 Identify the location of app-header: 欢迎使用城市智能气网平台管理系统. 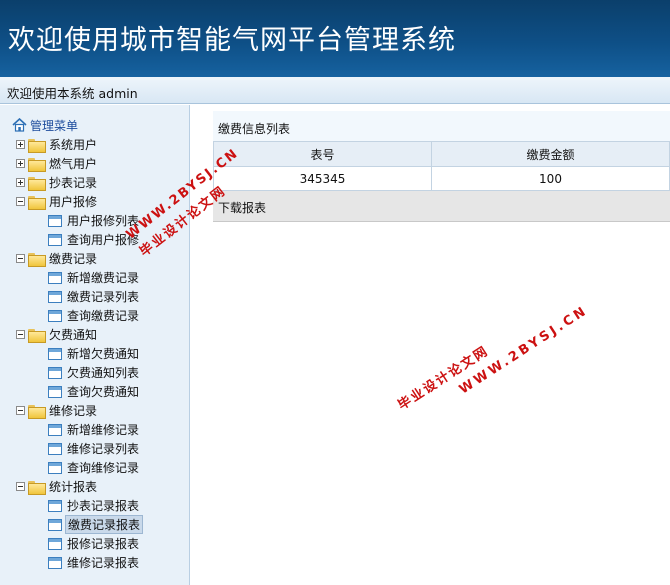
(335, 38).